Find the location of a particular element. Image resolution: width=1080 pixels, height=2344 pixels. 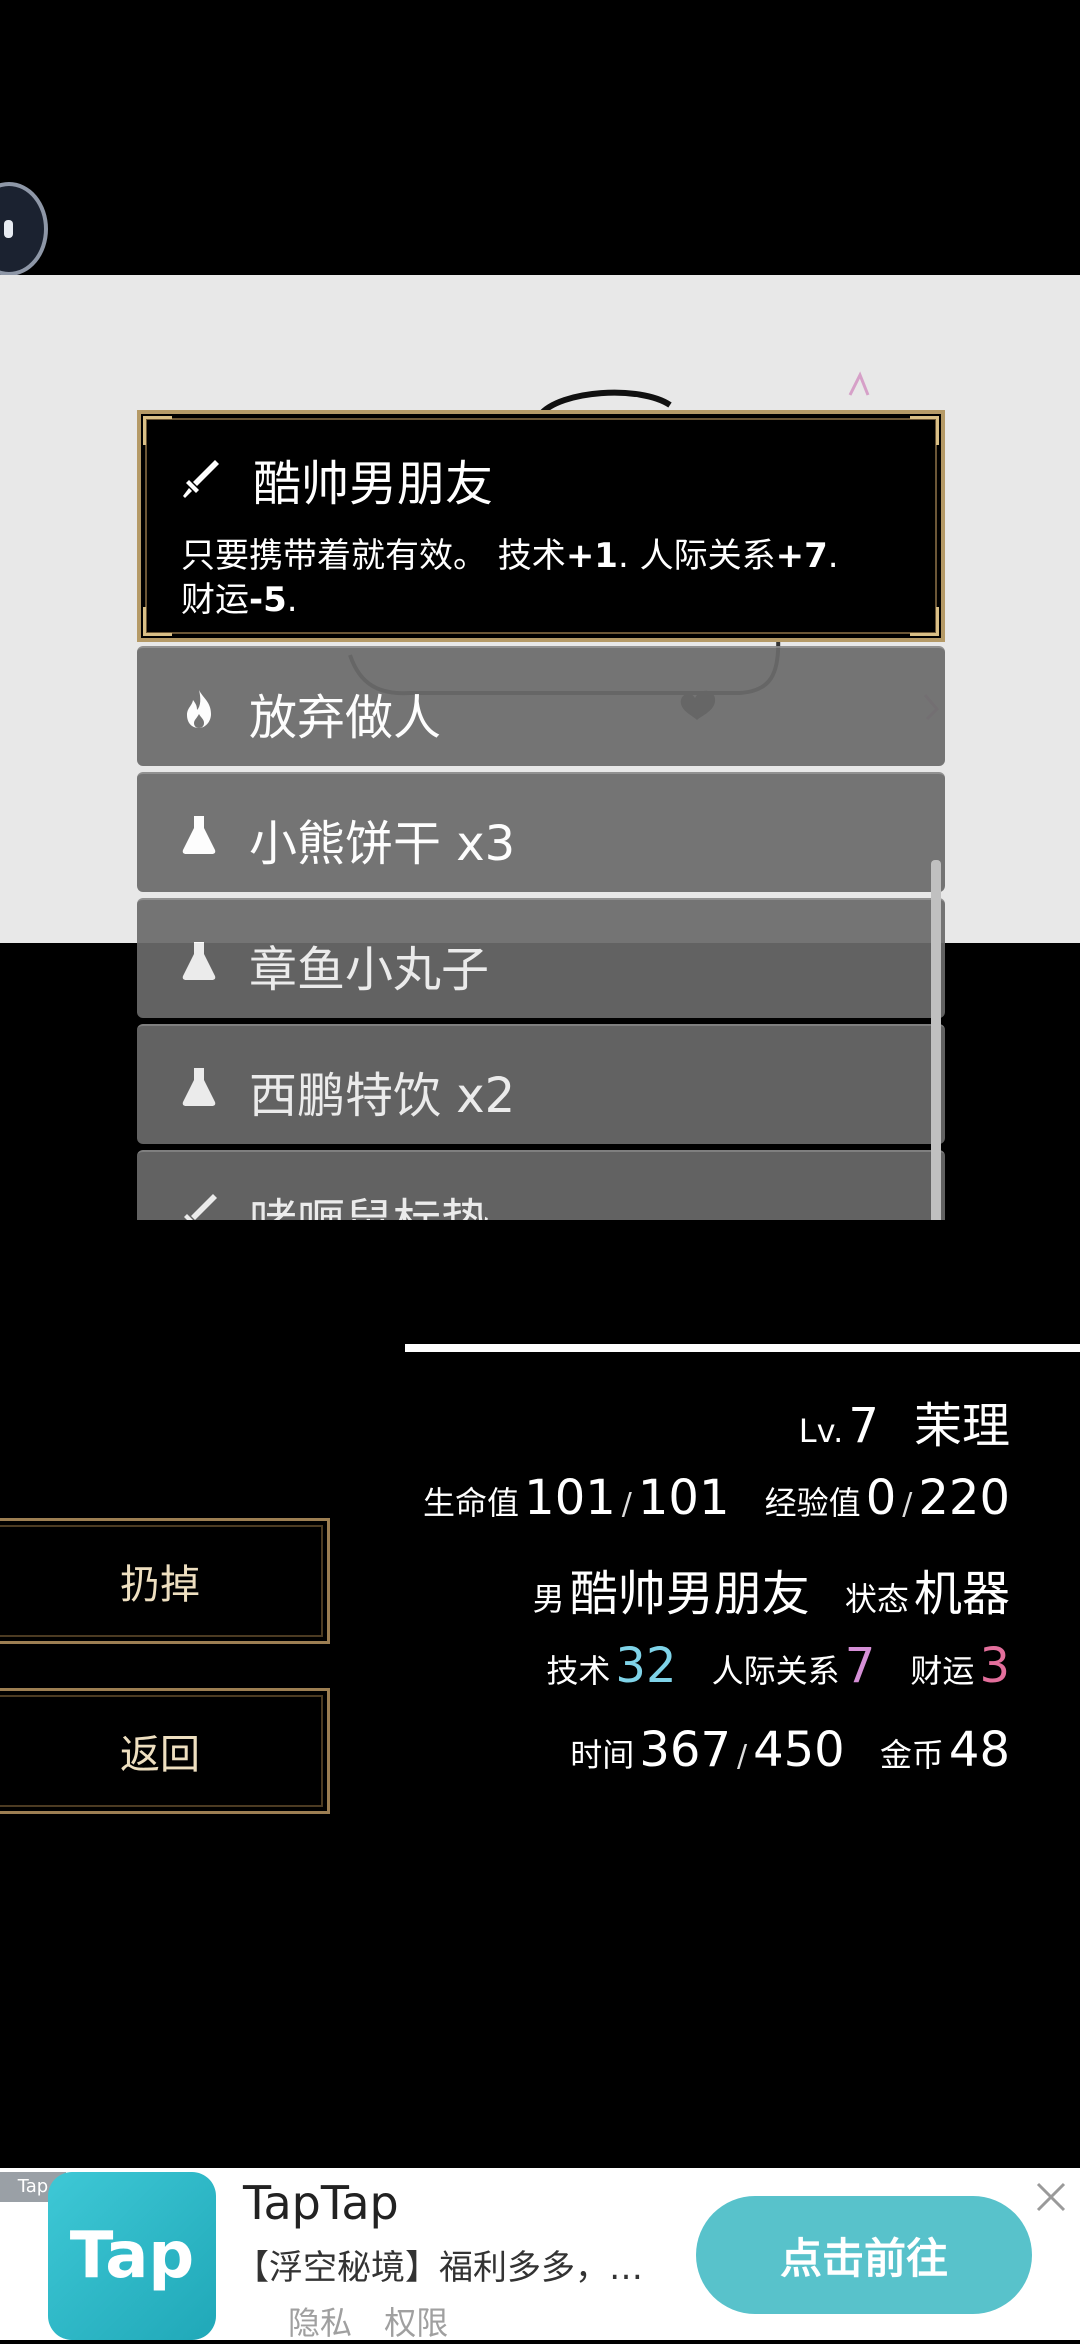

gold-label: 金币 is located at coordinates (911, 1755).